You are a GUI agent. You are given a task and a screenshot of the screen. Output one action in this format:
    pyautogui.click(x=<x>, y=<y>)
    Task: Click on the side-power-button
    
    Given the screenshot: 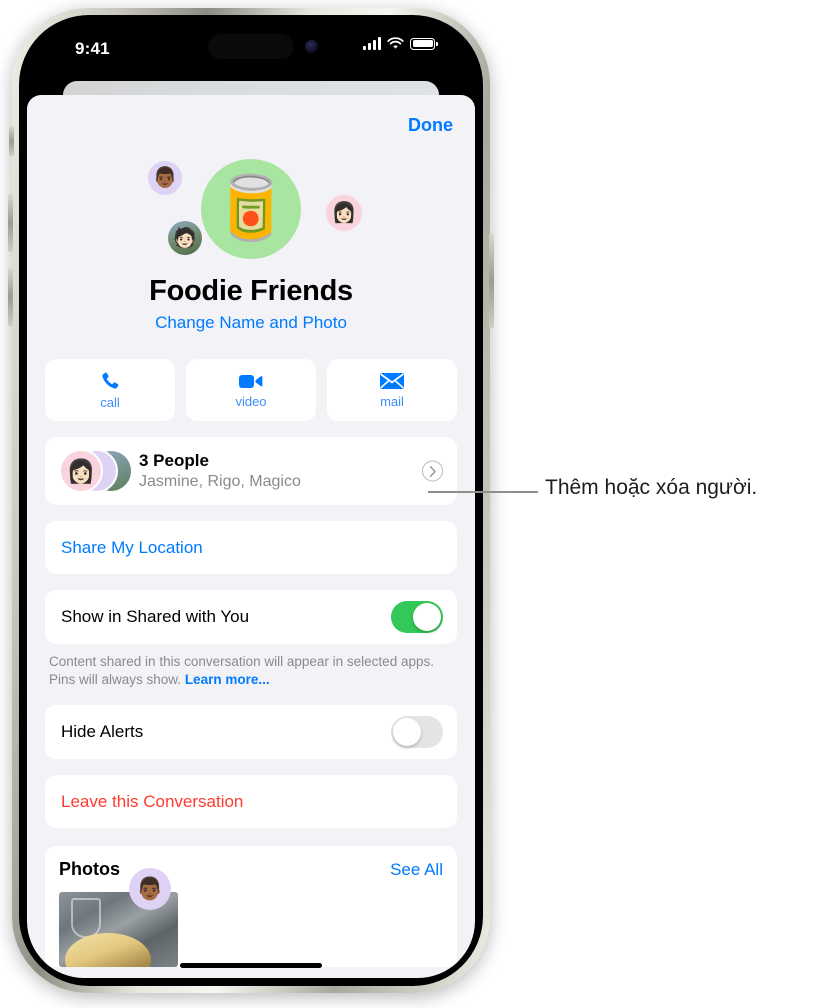 What is the action you would take?
    pyautogui.click(x=491, y=281)
    